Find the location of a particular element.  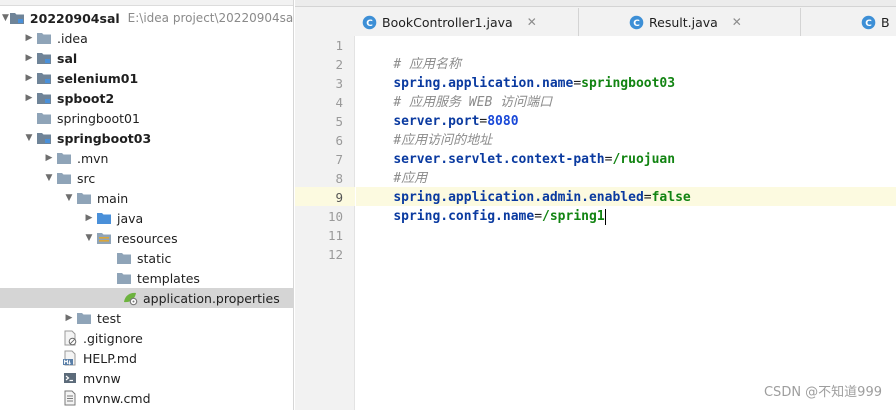

property-key: spring.config.name is located at coordinates (464, 216).